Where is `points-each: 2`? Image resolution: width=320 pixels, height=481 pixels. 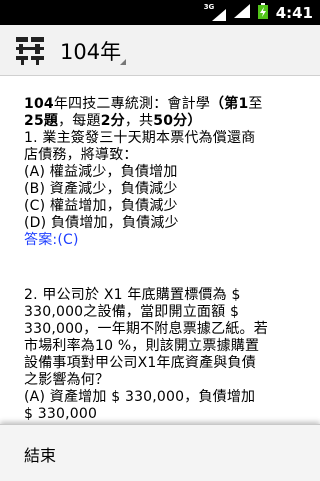
points-each: 2 is located at coordinates (105, 121).